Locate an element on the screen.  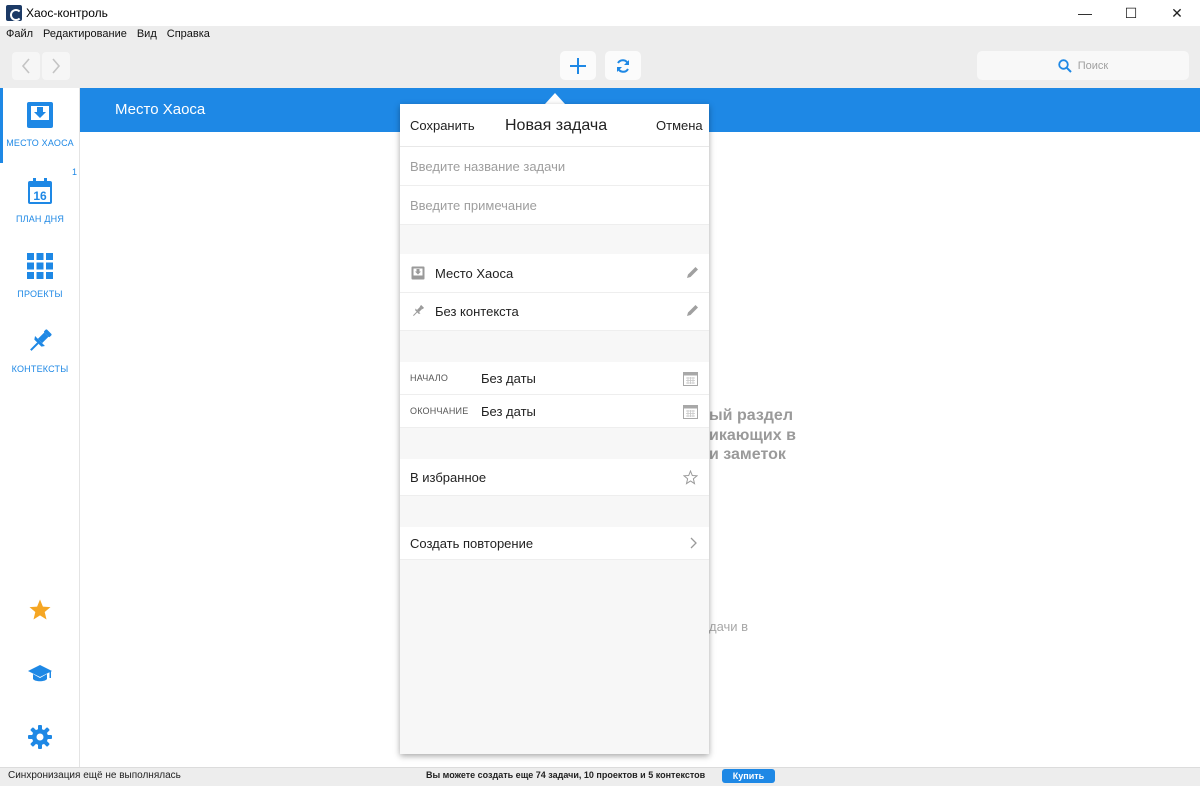
popup-header: Сохранить Новая задача Отмена is located at coordinates (554, 125).